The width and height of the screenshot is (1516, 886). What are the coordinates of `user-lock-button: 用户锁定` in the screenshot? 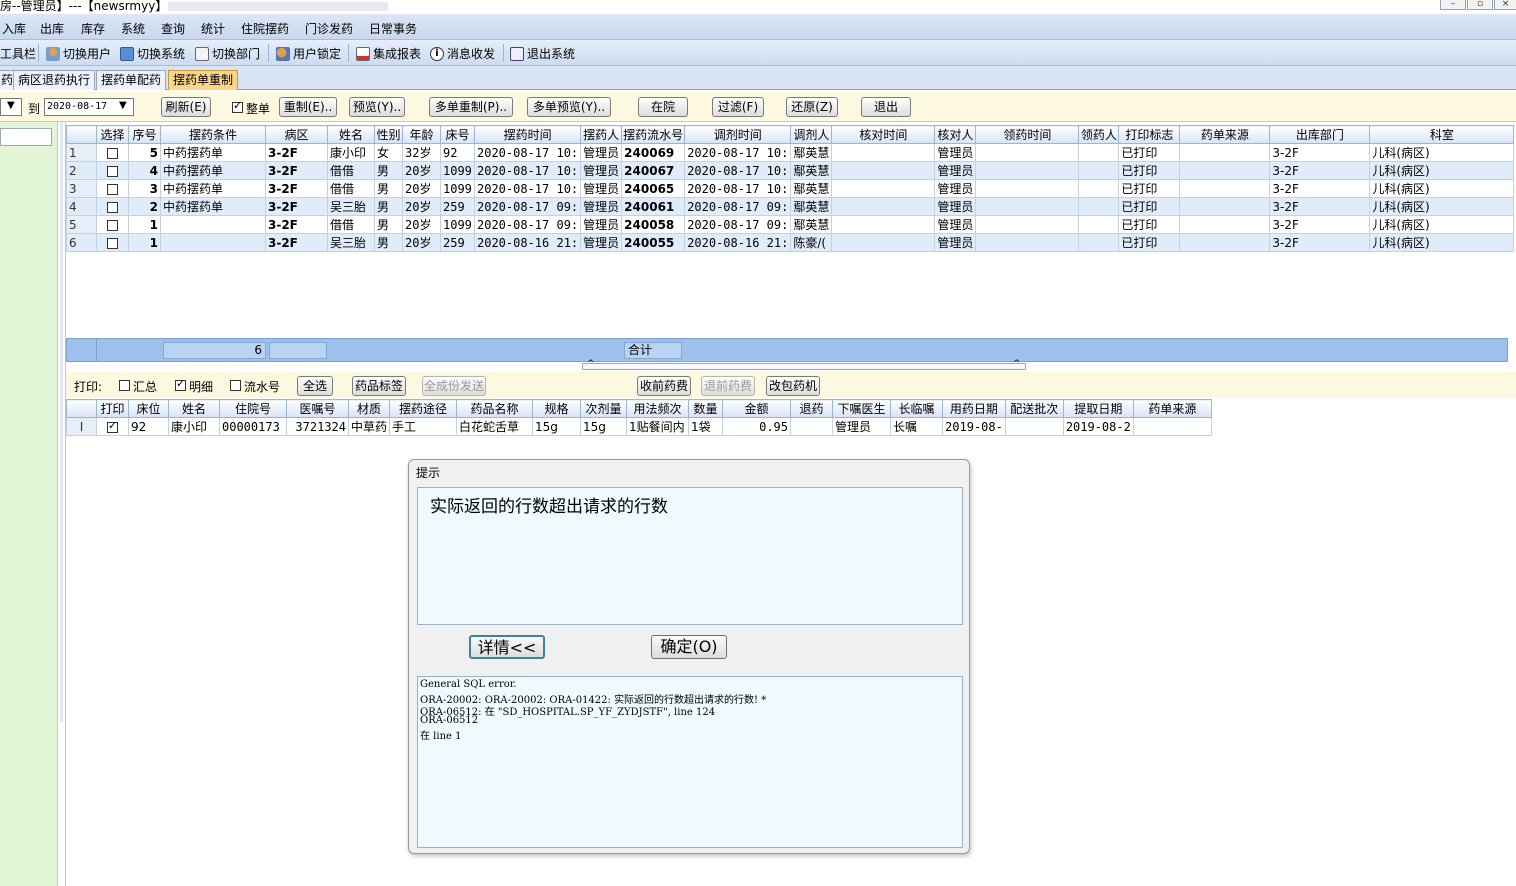 It's located at (308, 53).